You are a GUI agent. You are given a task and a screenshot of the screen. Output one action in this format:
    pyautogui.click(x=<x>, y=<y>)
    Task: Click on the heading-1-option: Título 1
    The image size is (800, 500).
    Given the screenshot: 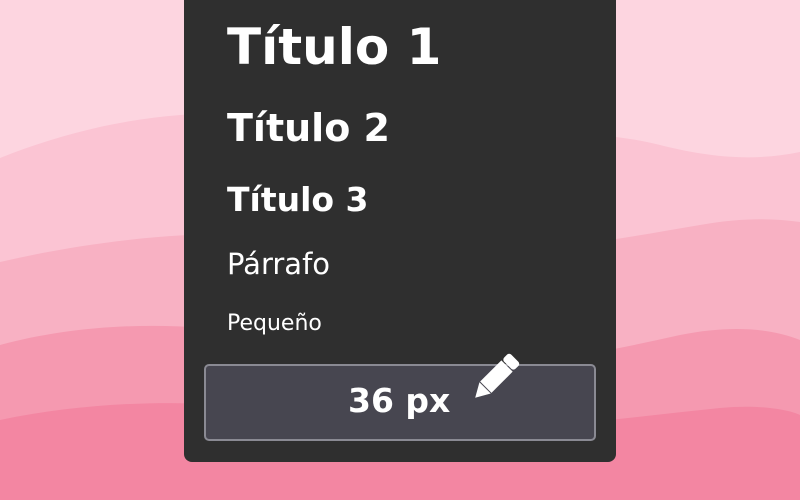 What is the action you would take?
    pyautogui.click(x=334, y=47)
    